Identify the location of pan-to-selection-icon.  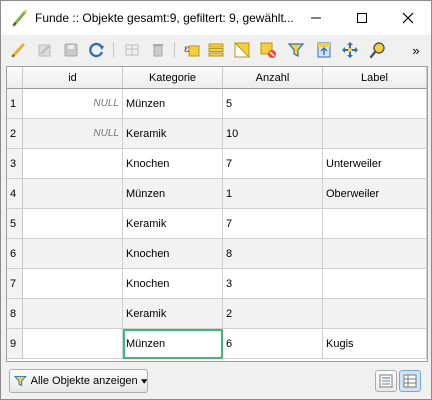
(350, 50).